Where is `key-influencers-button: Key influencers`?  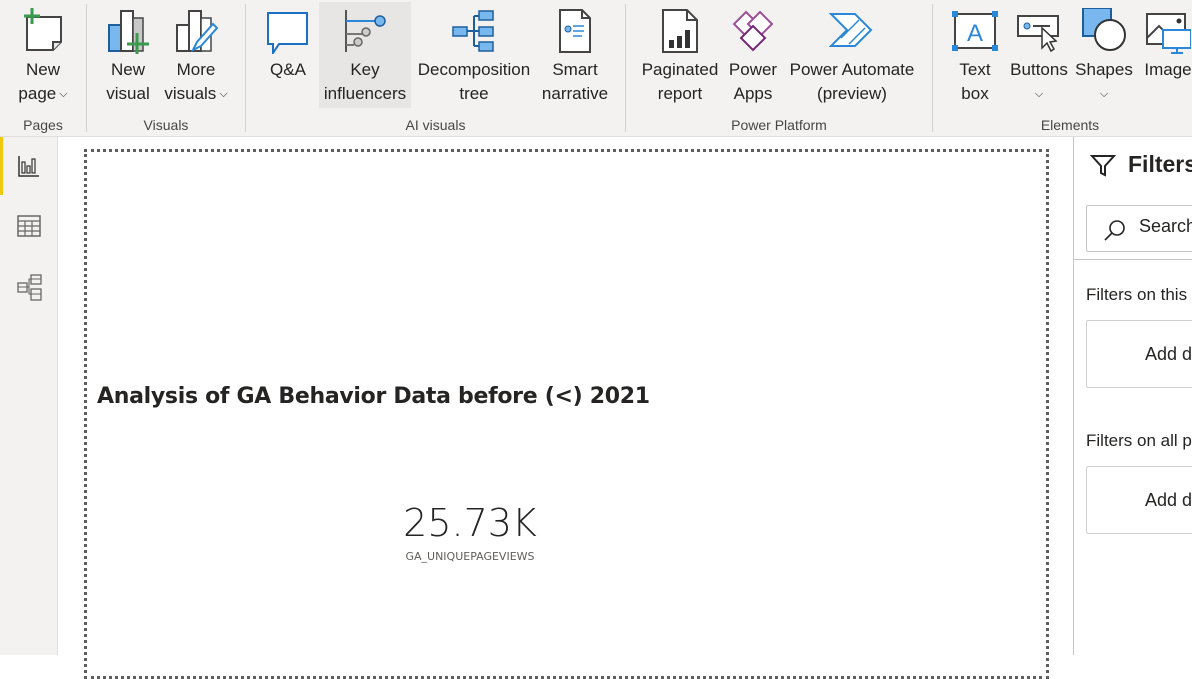 key-influencers-button: Key influencers is located at coordinates (365, 55).